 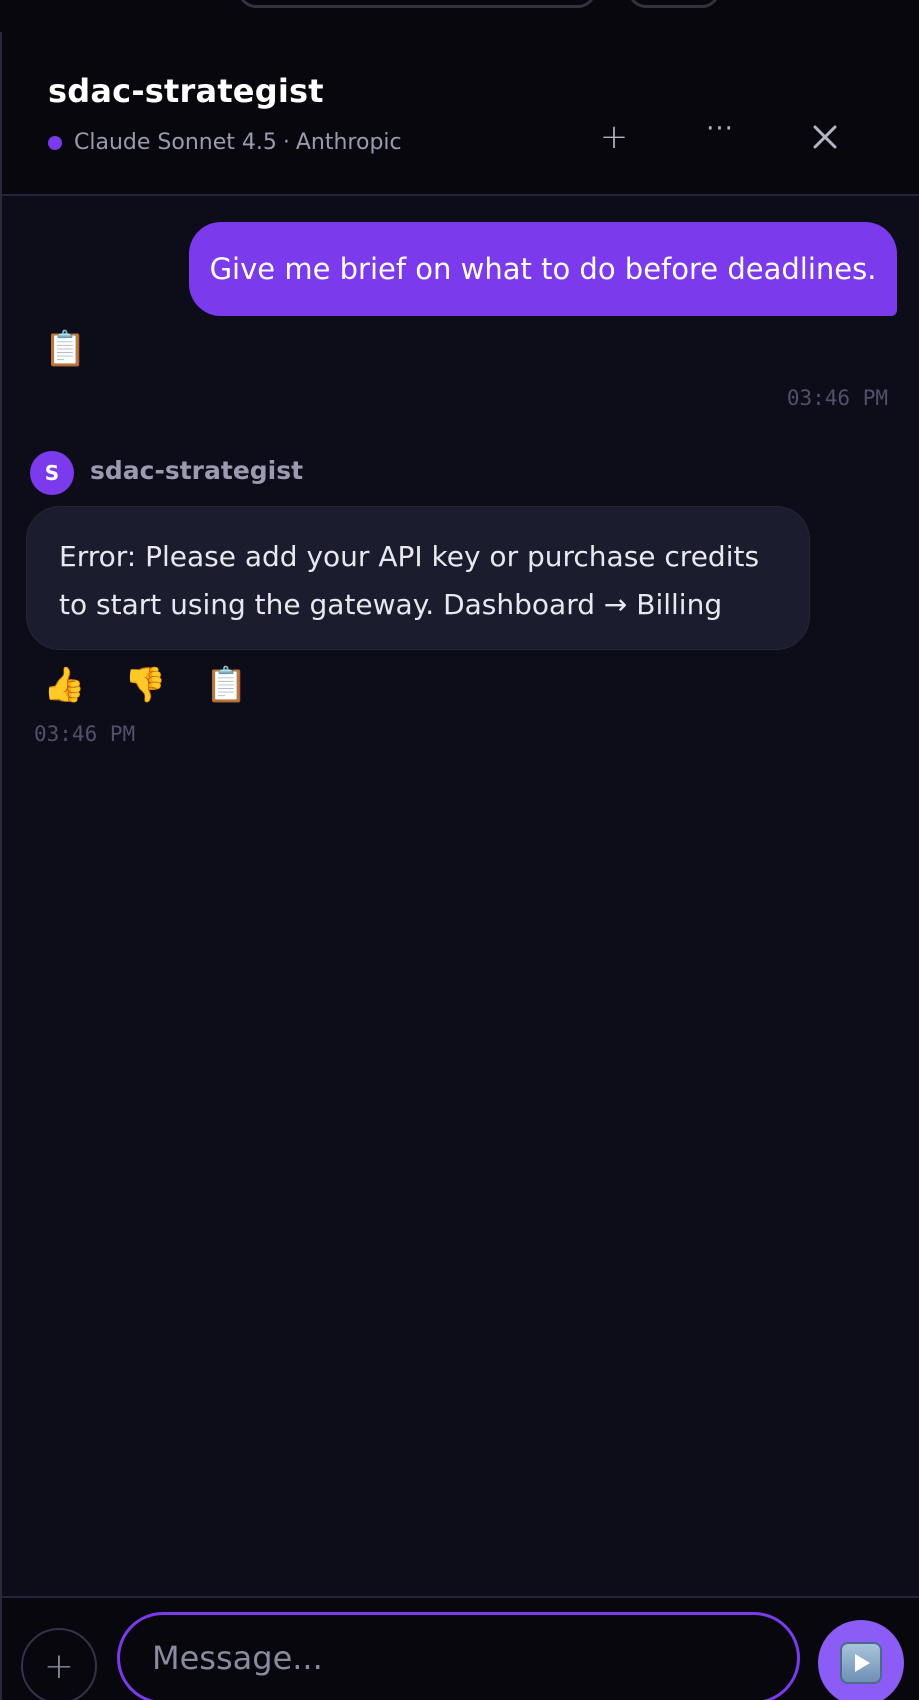 What do you see at coordinates (226, 685) in the screenshot?
I see `copy-assistant-message-button: 📋` at bounding box center [226, 685].